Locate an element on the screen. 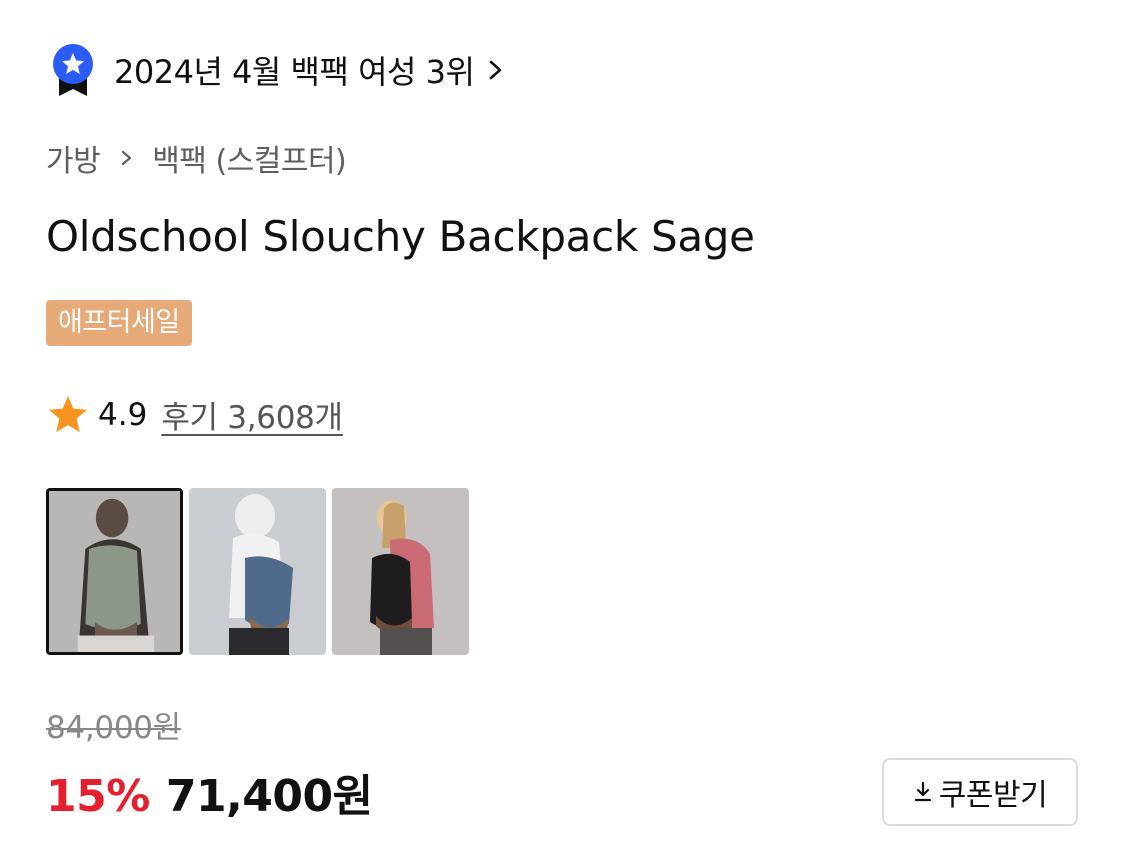  thumbnail-gallery is located at coordinates (260, 571).